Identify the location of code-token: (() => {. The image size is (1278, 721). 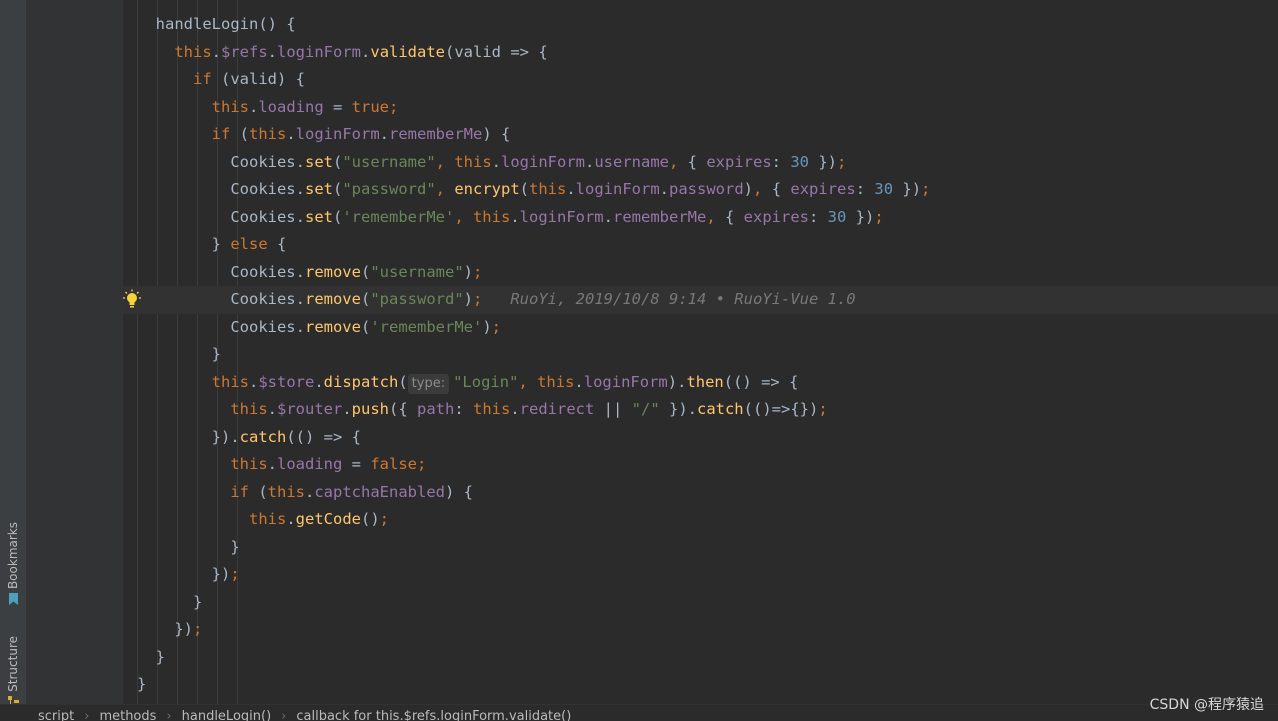
(761, 381).